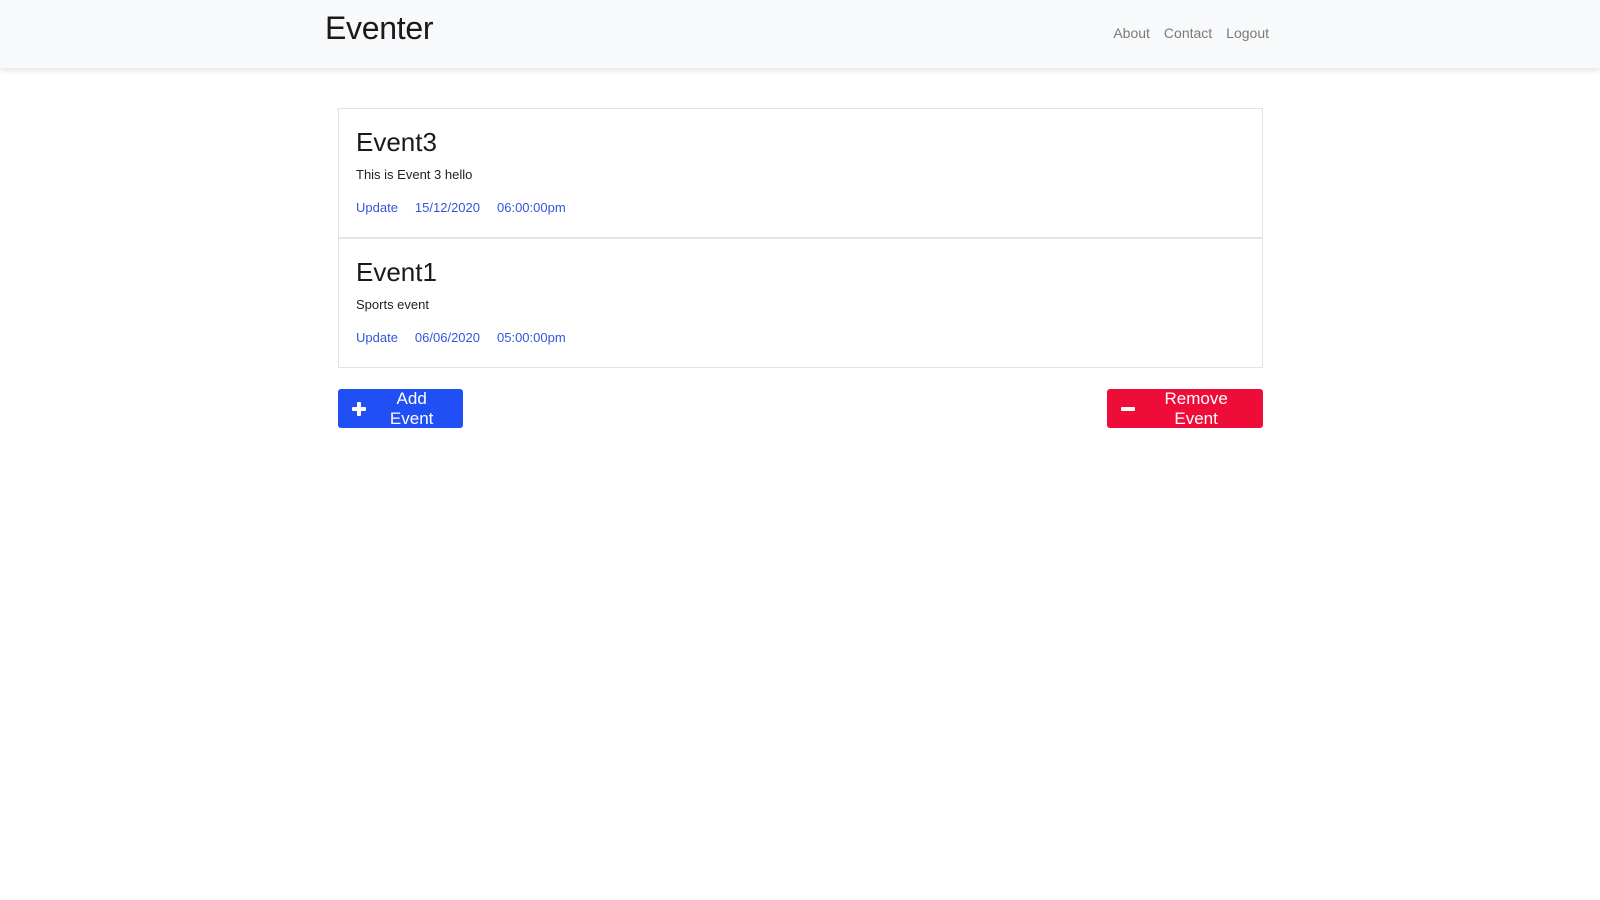 The height and width of the screenshot is (900, 1600). What do you see at coordinates (447, 337) in the screenshot?
I see `event-date: 06/06/2020` at bounding box center [447, 337].